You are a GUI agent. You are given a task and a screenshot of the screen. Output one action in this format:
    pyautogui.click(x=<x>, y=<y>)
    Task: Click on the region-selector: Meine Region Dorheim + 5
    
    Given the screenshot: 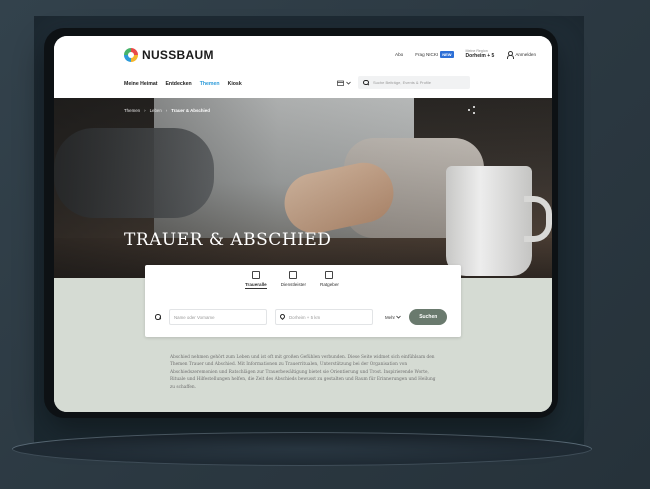 What is the action you would take?
    pyautogui.click(x=480, y=54)
    